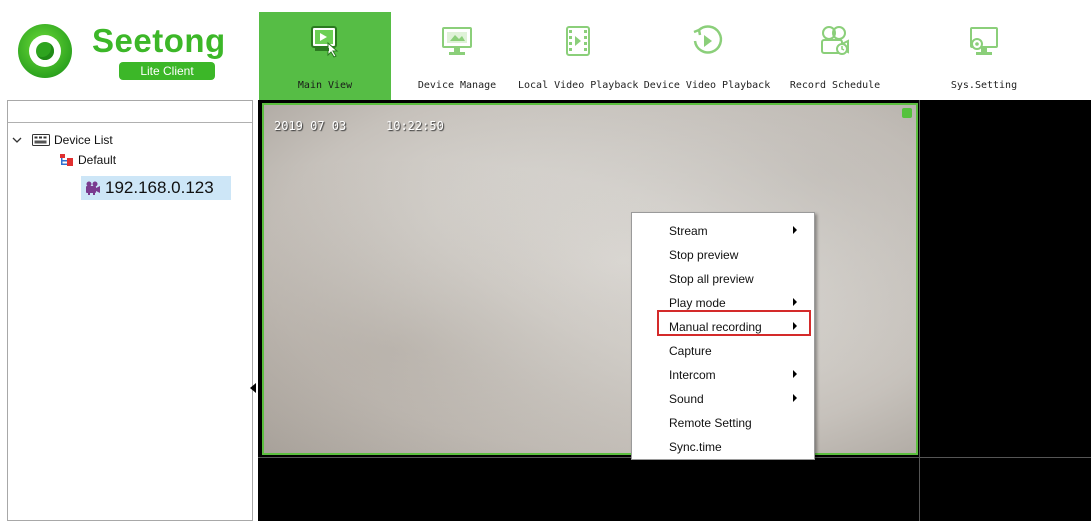 The width and height of the screenshot is (1091, 521). Describe the element at coordinates (835, 56) in the screenshot. I see `toolbar-record-schedule-button: Record Schedule` at that location.